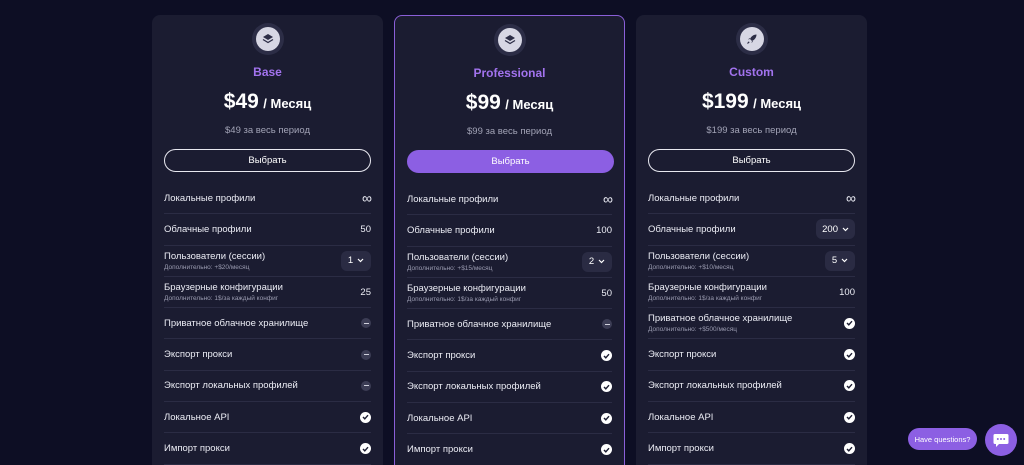  What do you see at coordinates (241, 101) in the screenshot?
I see `price-amount: $49` at bounding box center [241, 101].